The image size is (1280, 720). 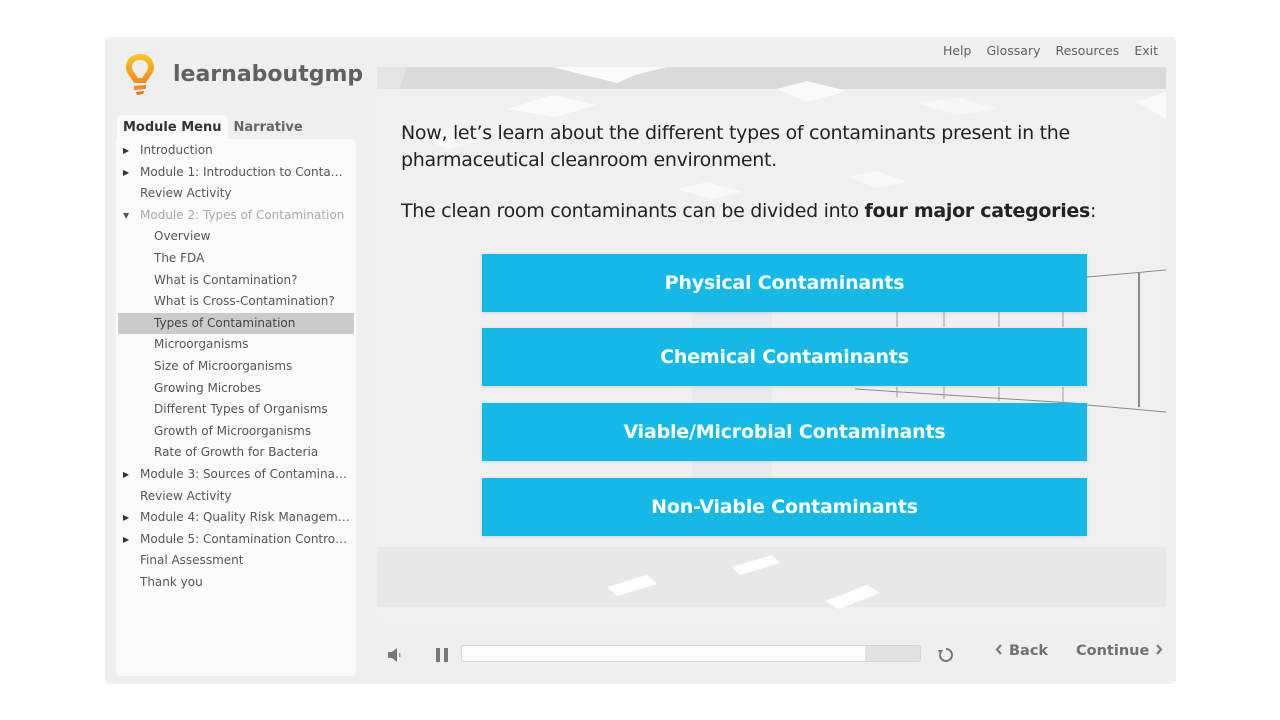 I want to click on menu-item: Types of Contamination, so click(x=236, y=323).